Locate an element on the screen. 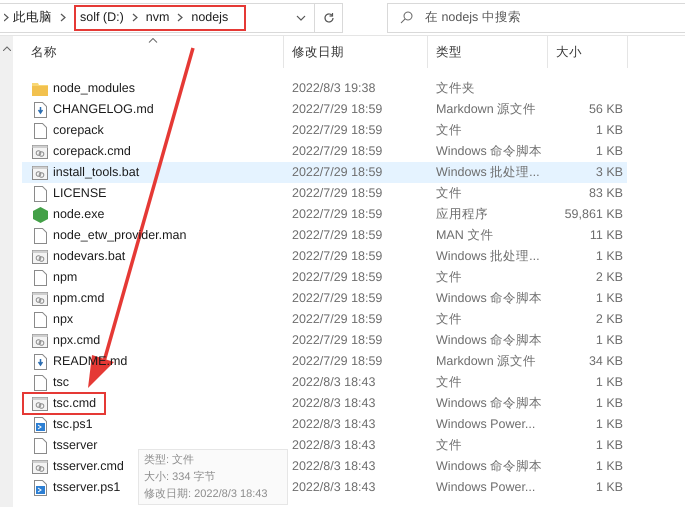 This screenshot has height=507, width=685. file-name: node.exe is located at coordinates (78, 215).